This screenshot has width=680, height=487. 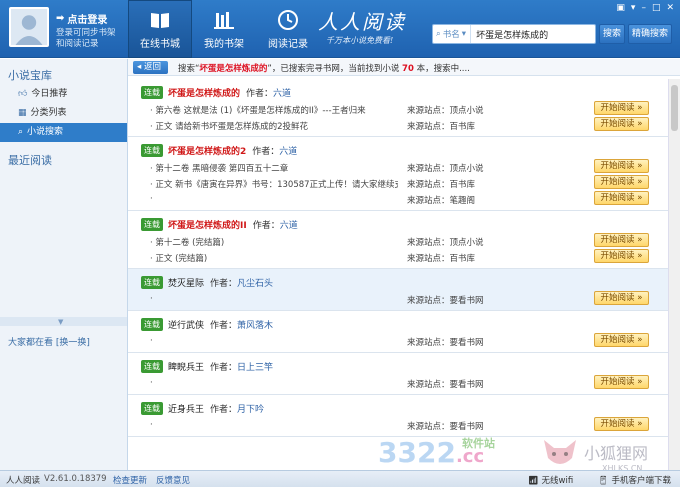 I want to click on search-input, so click(x=525, y=34).